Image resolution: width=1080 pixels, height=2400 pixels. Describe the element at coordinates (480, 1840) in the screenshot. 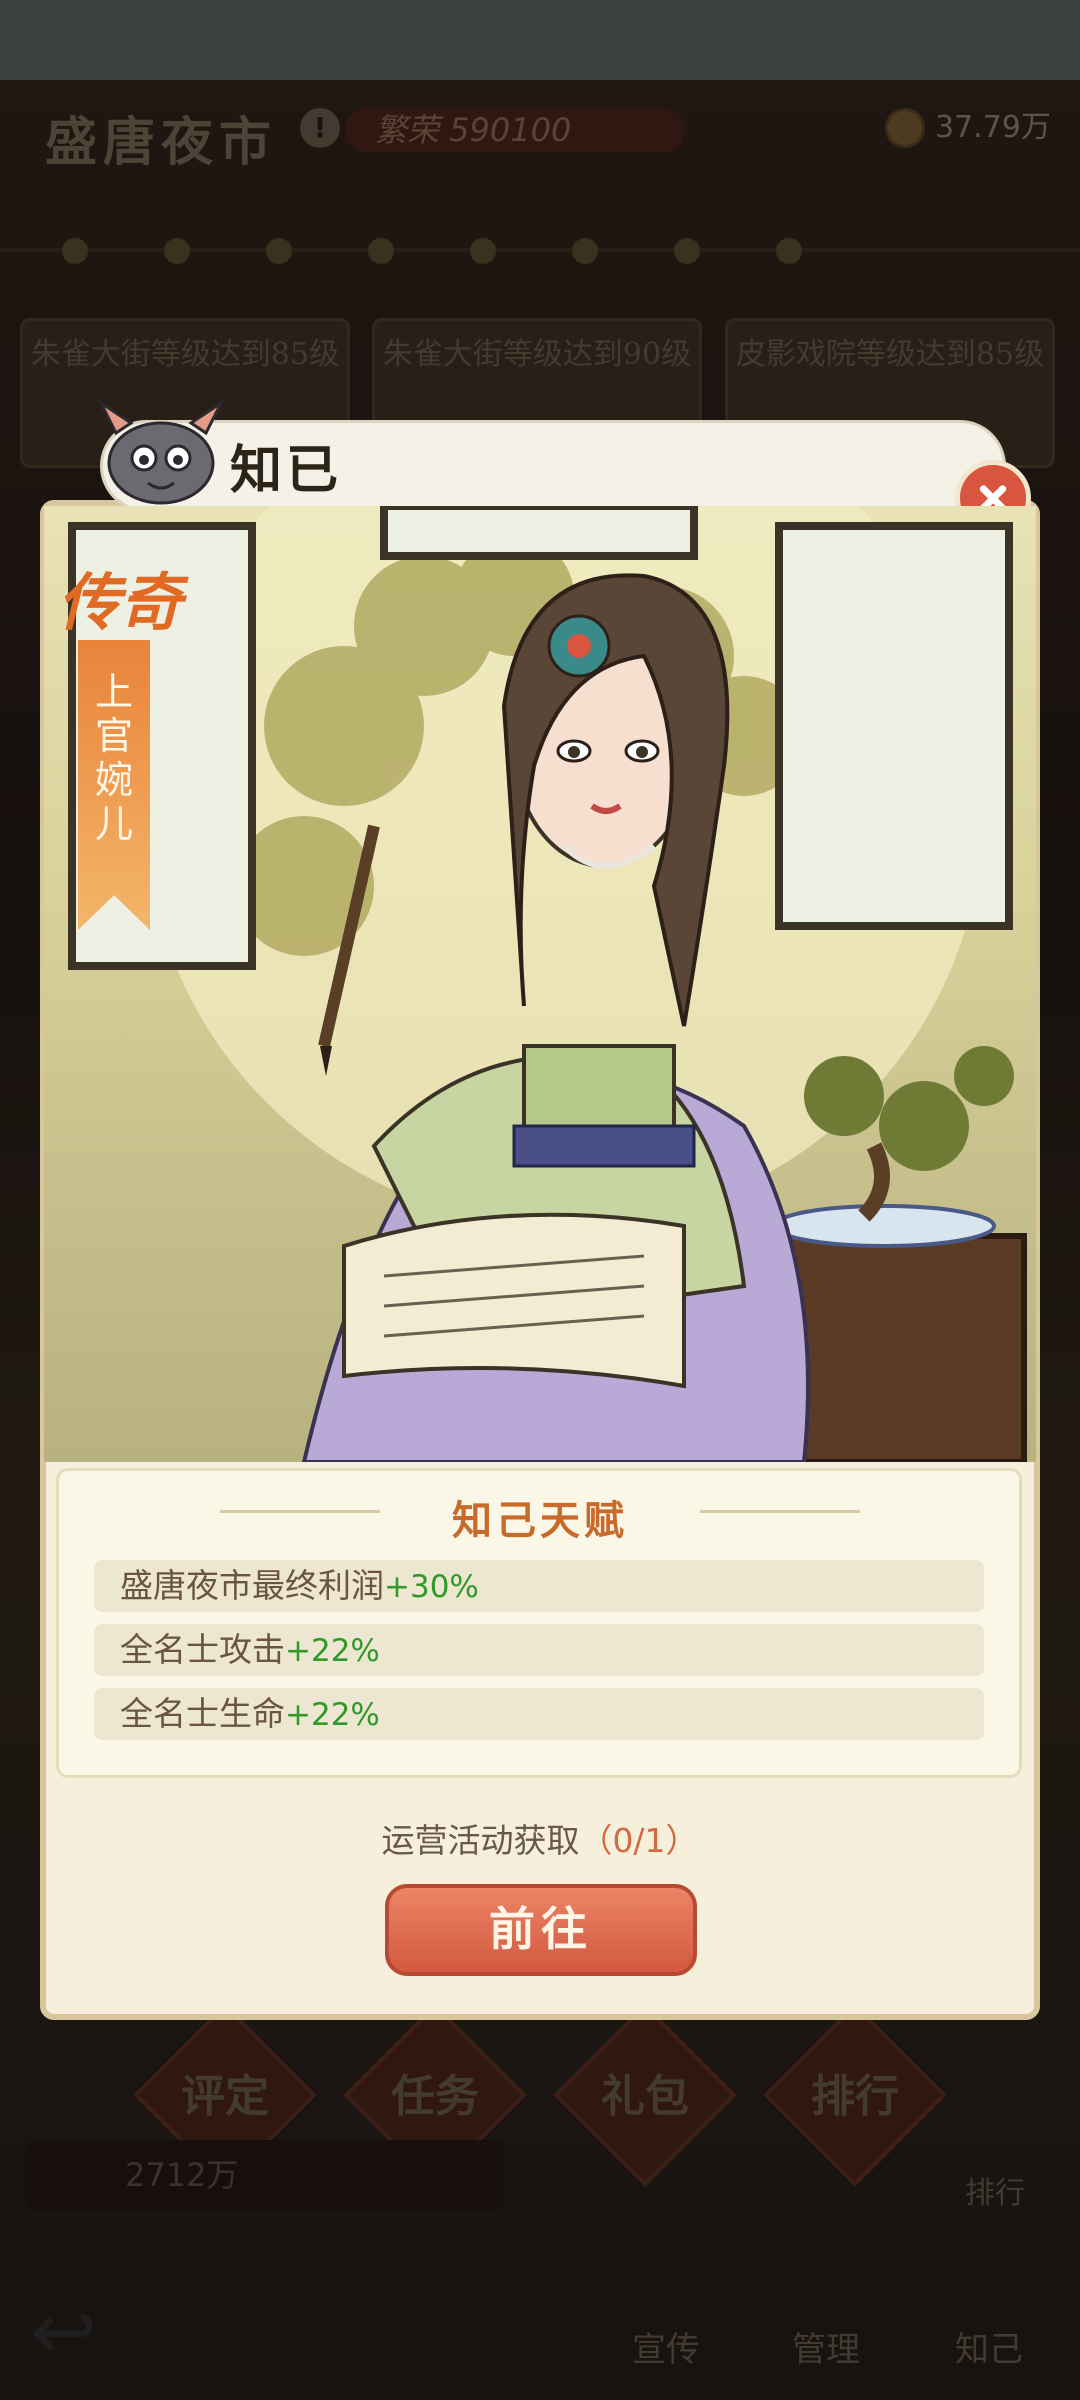

I see `acquire-text: 运营活动获取` at that location.